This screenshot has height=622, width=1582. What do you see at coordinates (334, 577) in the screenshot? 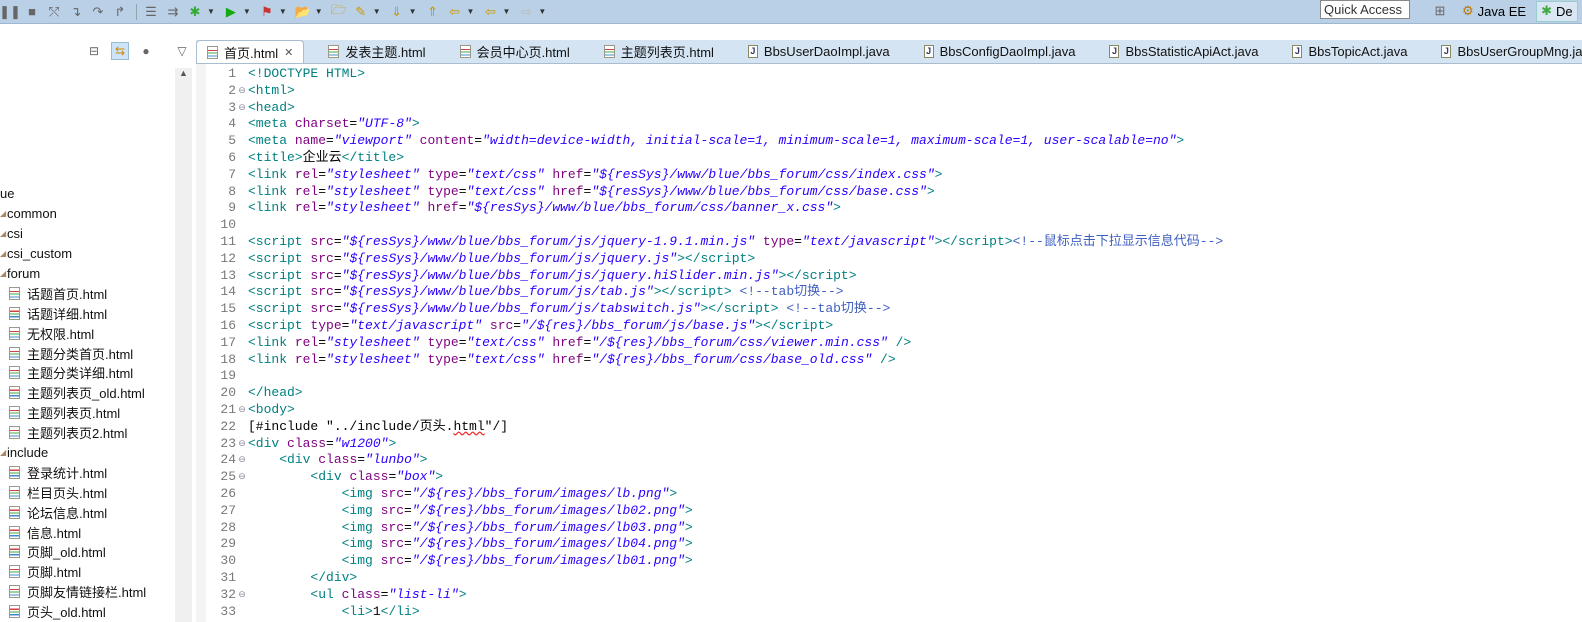
I see `code-token: </div>` at bounding box center [334, 577].